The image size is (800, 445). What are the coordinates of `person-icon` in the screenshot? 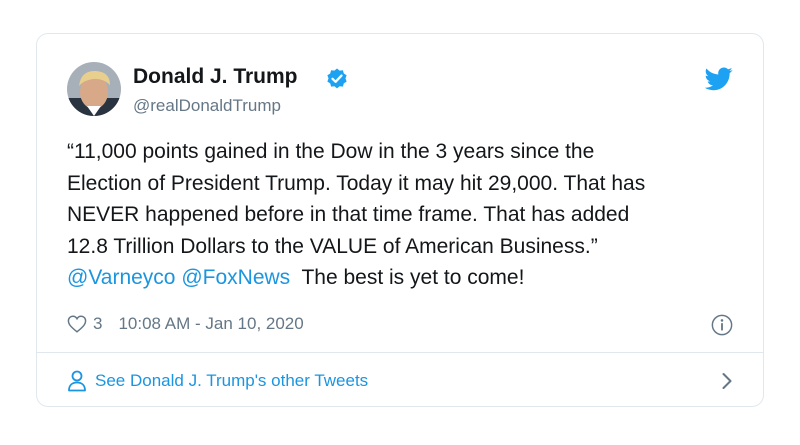 It's located at (77, 380).